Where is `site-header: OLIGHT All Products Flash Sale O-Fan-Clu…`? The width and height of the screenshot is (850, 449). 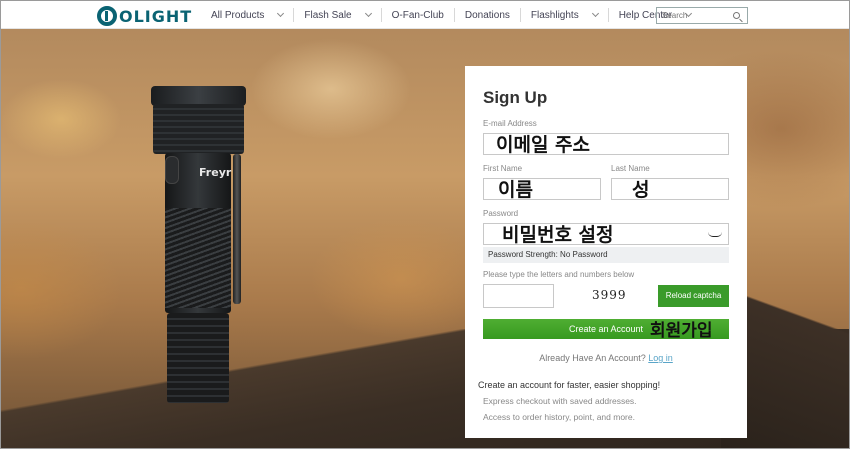 site-header: OLIGHT All Products Flash Sale O-Fan-Clu… is located at coordinates (425, 15).